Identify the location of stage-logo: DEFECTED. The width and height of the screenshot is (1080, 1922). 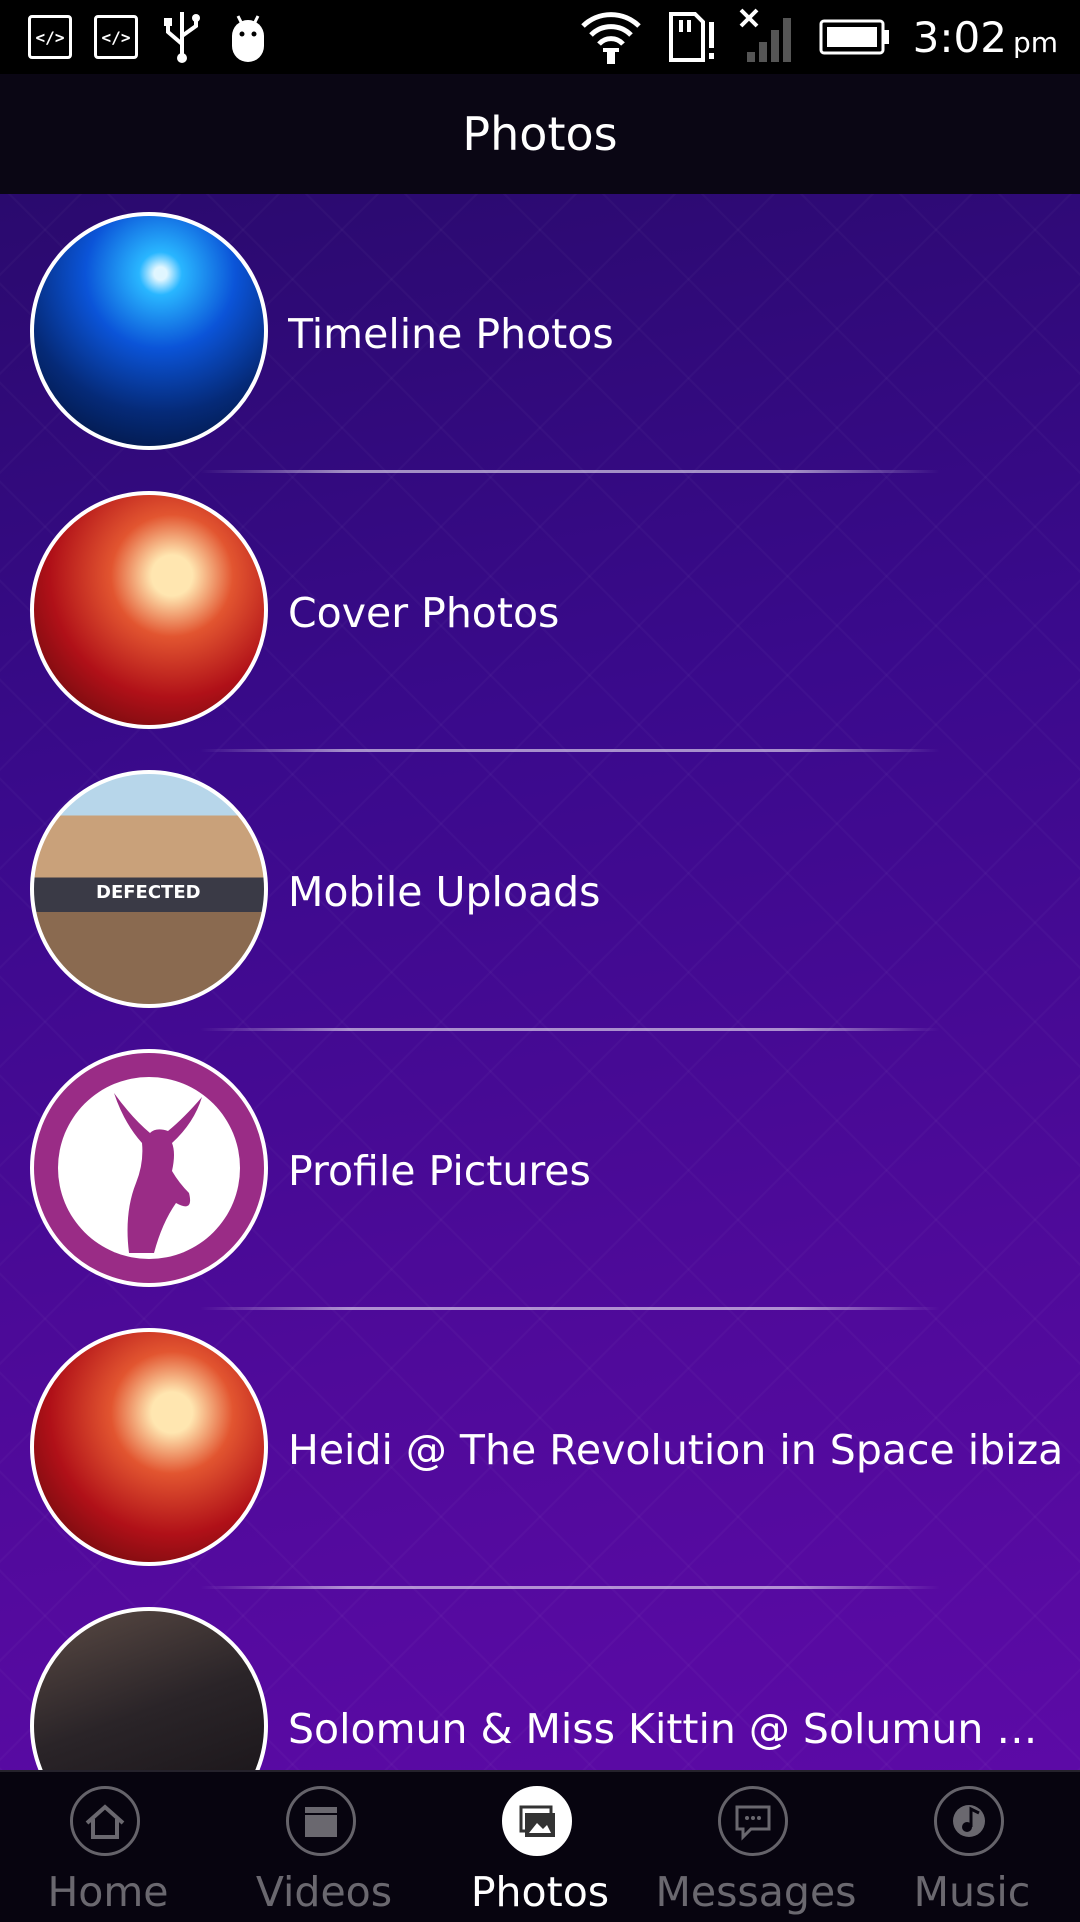
(148, 892).